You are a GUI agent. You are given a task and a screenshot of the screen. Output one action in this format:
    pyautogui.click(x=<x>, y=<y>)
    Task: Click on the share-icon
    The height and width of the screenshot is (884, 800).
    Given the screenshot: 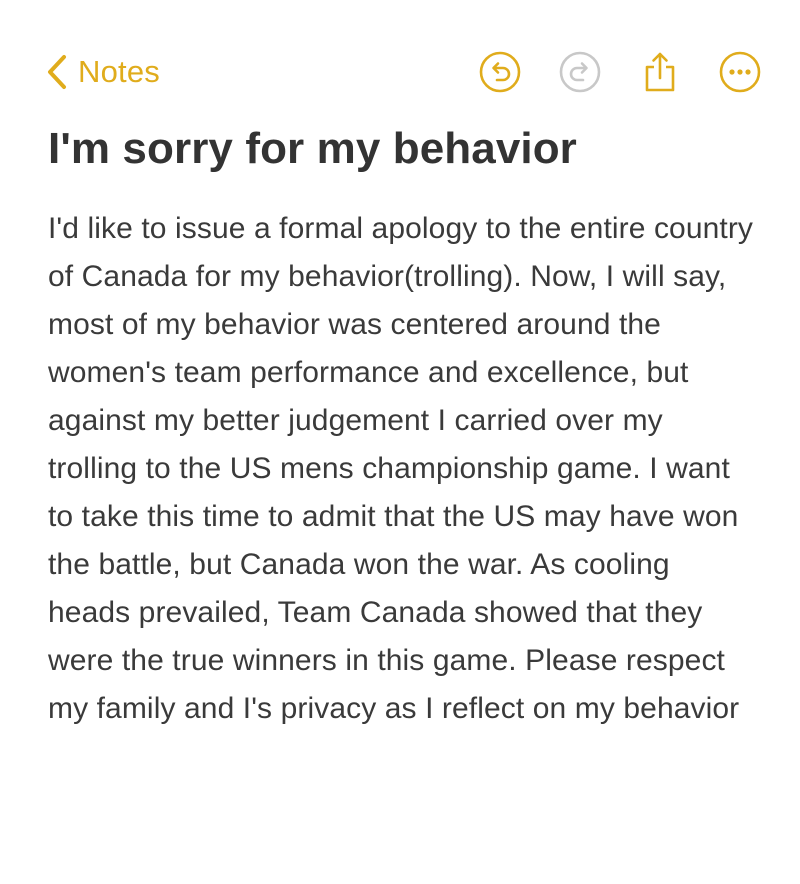 What is the action you would take?
    pyautogui.click(x=660, y=72)
    